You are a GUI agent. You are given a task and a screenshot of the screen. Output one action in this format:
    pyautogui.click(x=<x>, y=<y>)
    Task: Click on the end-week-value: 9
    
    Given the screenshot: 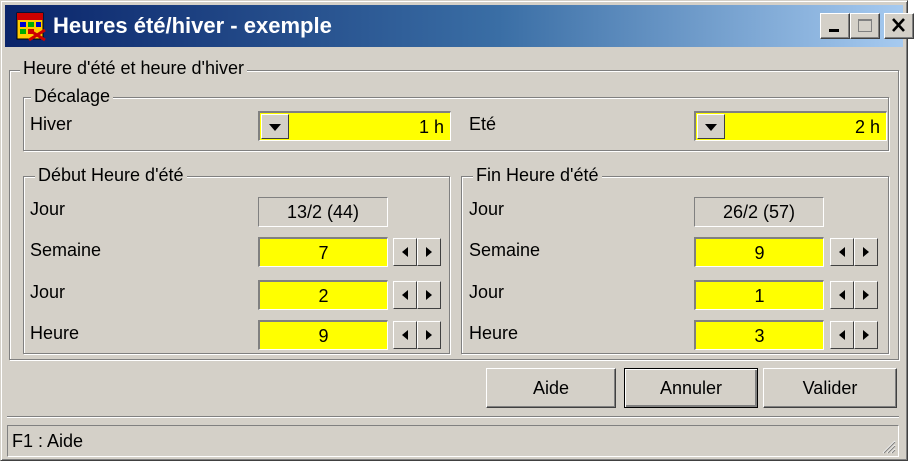 What is the action you would take?
    pyautogui.click(x=759, y=253)
    